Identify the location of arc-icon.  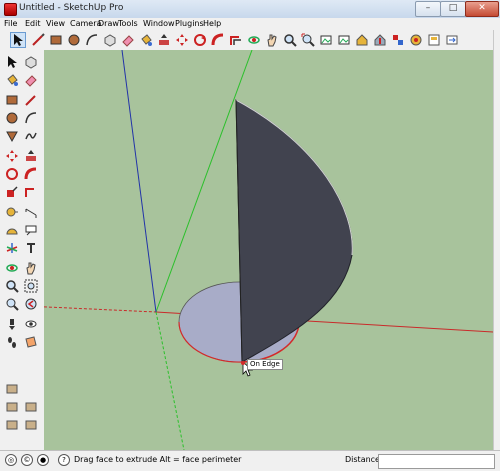
(92, 40).